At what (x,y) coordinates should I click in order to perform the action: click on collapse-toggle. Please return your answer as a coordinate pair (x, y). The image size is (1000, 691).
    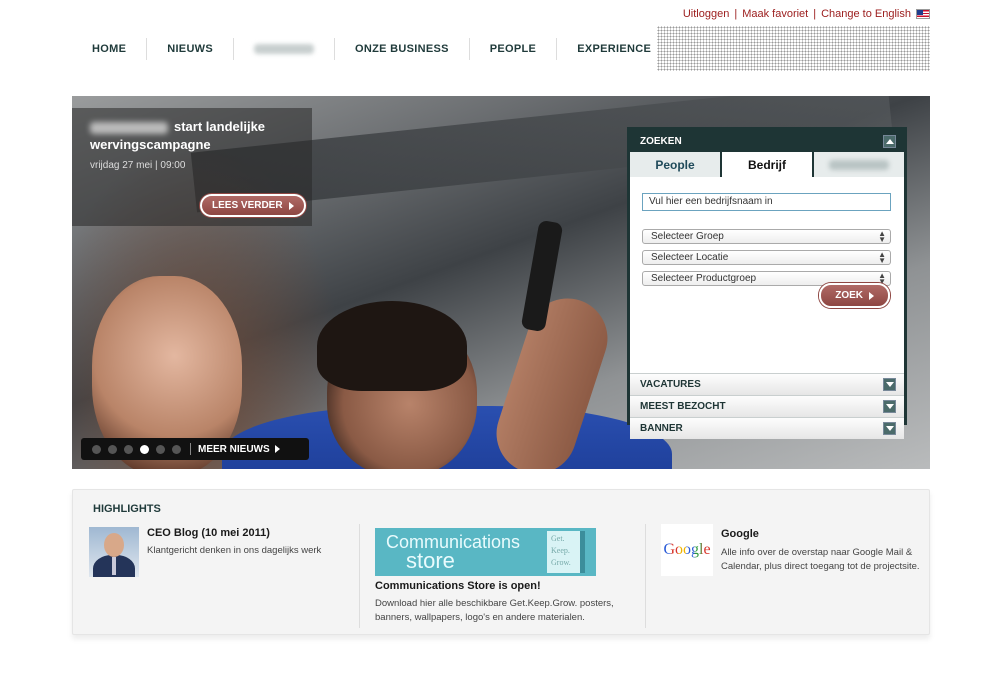
    Looking at the image, I should click on (889, 141).